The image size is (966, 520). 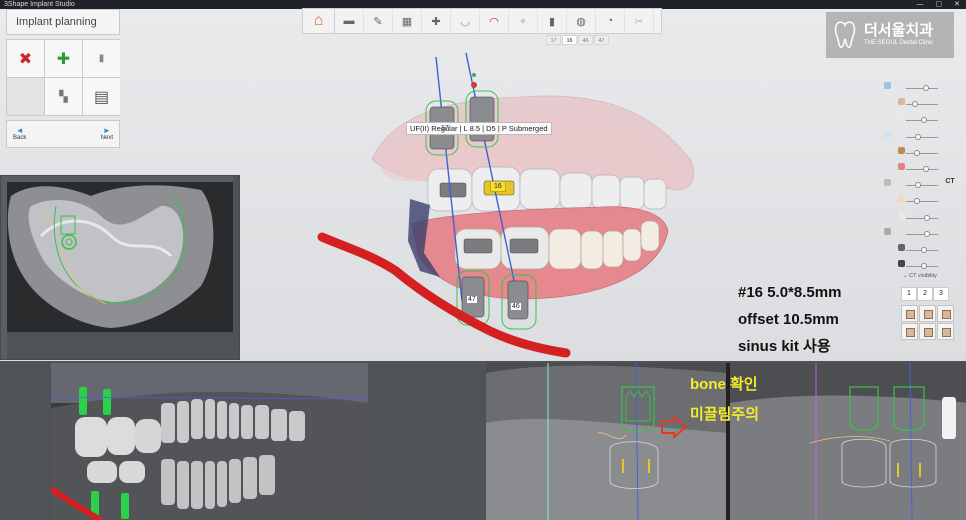 I want to click on ct-visibility-text: CT visibility, so click(x=923, y=276).